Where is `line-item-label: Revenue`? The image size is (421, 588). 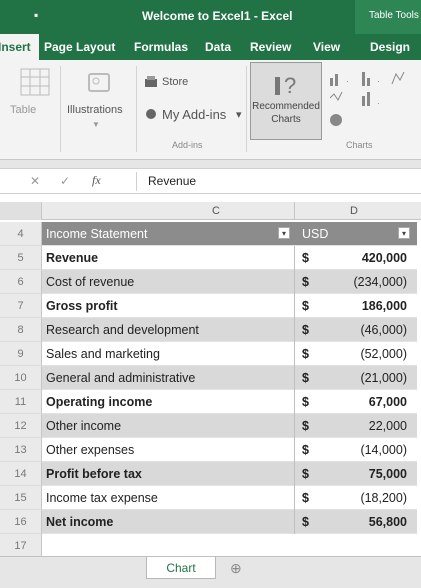 line-item-label: Revenue is located at coordinates (72, 258).